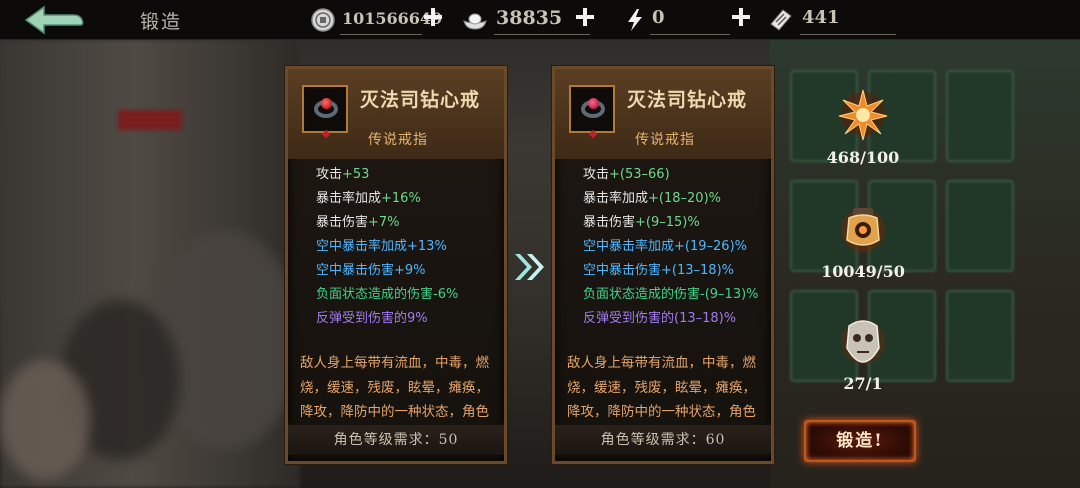  What do you see at coordinates (671, 294) in the screenshot?
I see `stat-row: 负面状态造成的伤害-(9–13)%` at bounding box center [671, 294].